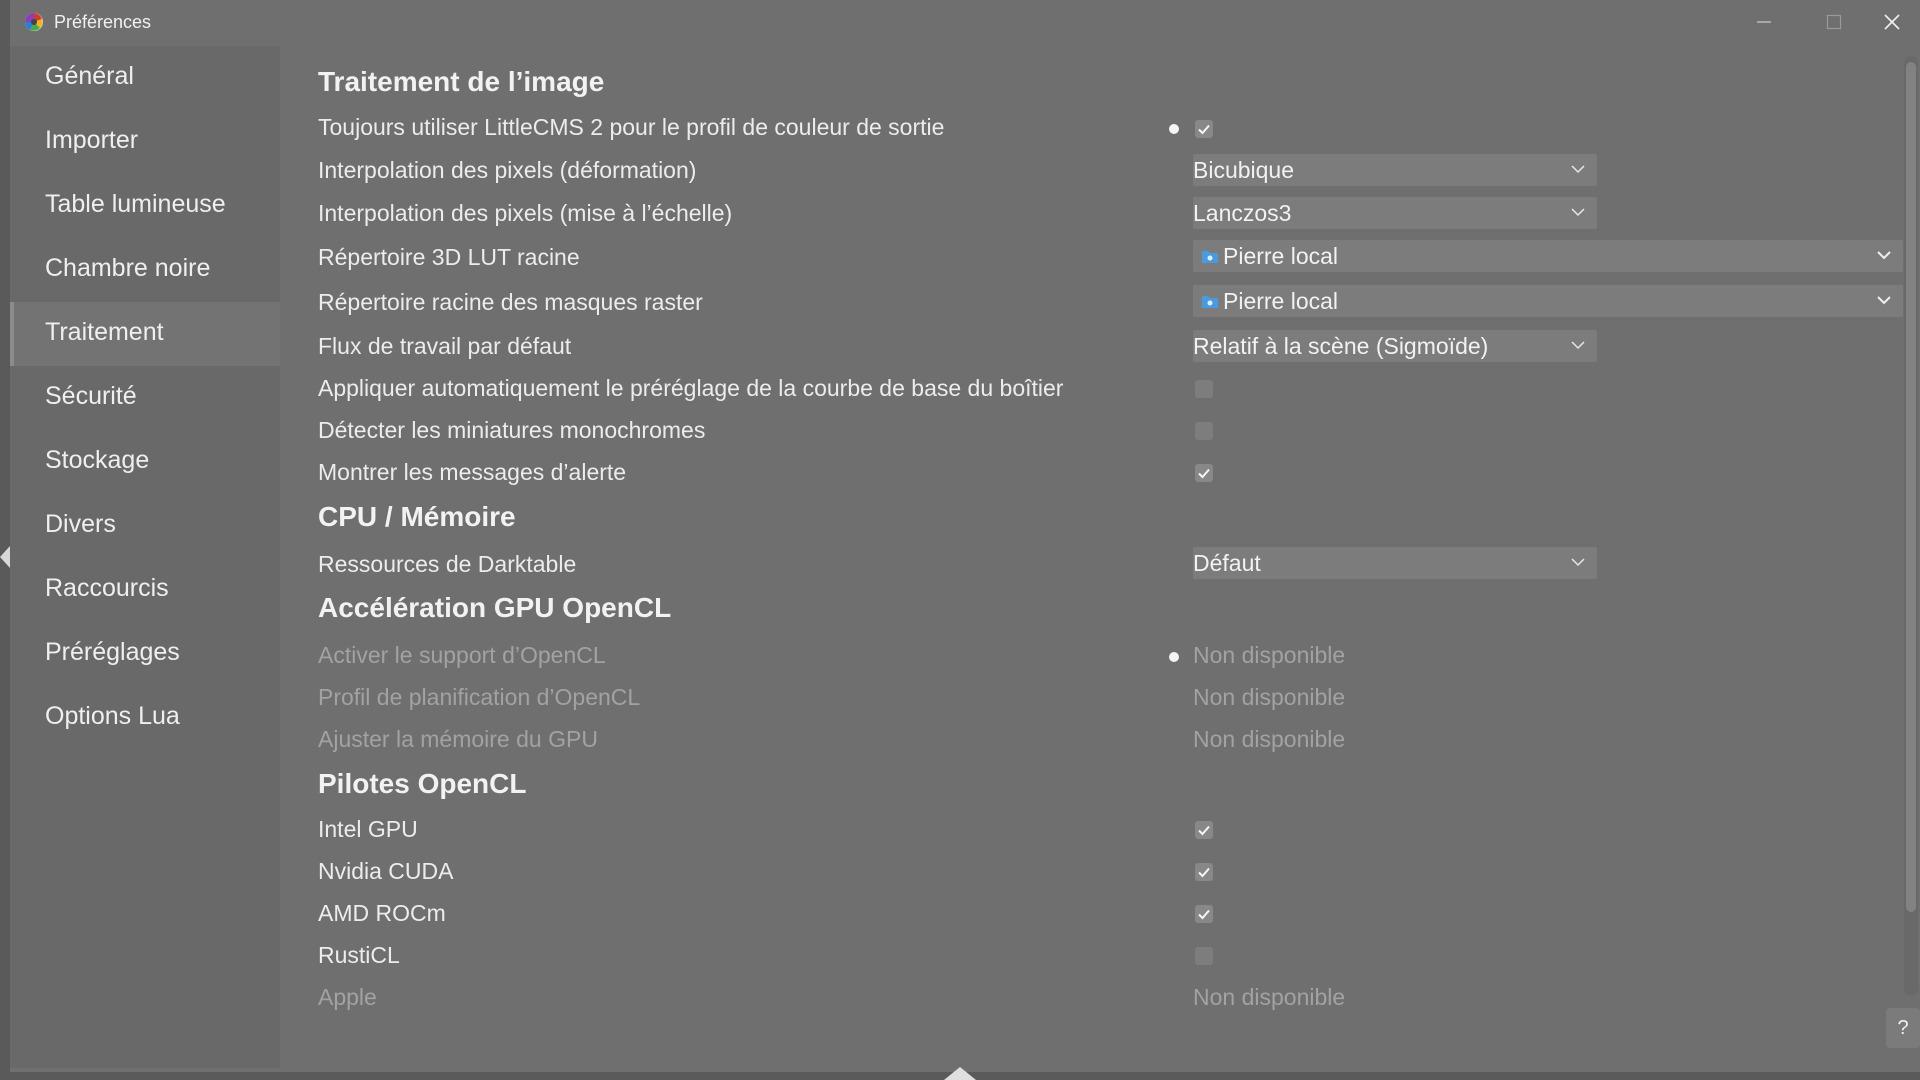  I want to click on sidebar-item-storage: Stockage, so click(145, 462).